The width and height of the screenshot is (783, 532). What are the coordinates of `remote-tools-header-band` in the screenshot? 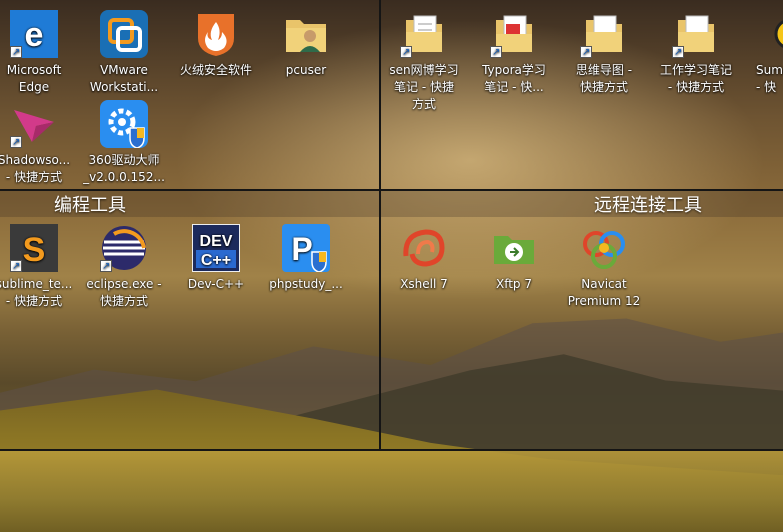 It's located at (582, 204).